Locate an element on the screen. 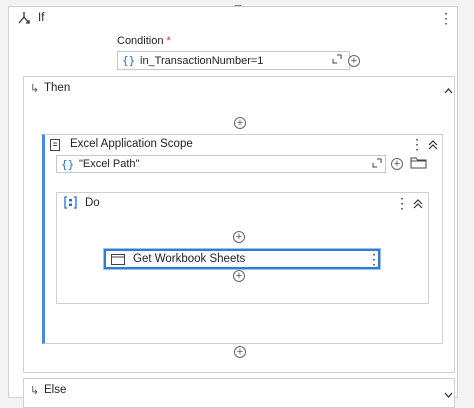 The height and width of the screenshot is (408, 474). condition-value: in_TransactionNumber=1 is located at coordinates (201, 61).